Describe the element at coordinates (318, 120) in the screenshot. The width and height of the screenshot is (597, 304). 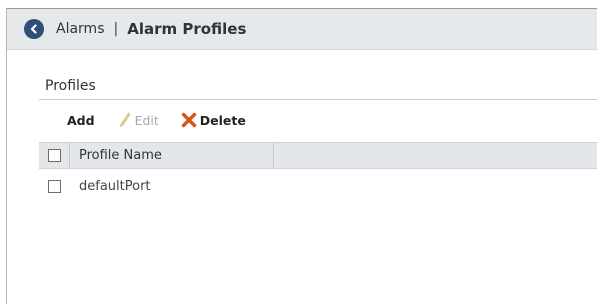
I see `profiles-toolbar: Add Edit Delete` at that location.